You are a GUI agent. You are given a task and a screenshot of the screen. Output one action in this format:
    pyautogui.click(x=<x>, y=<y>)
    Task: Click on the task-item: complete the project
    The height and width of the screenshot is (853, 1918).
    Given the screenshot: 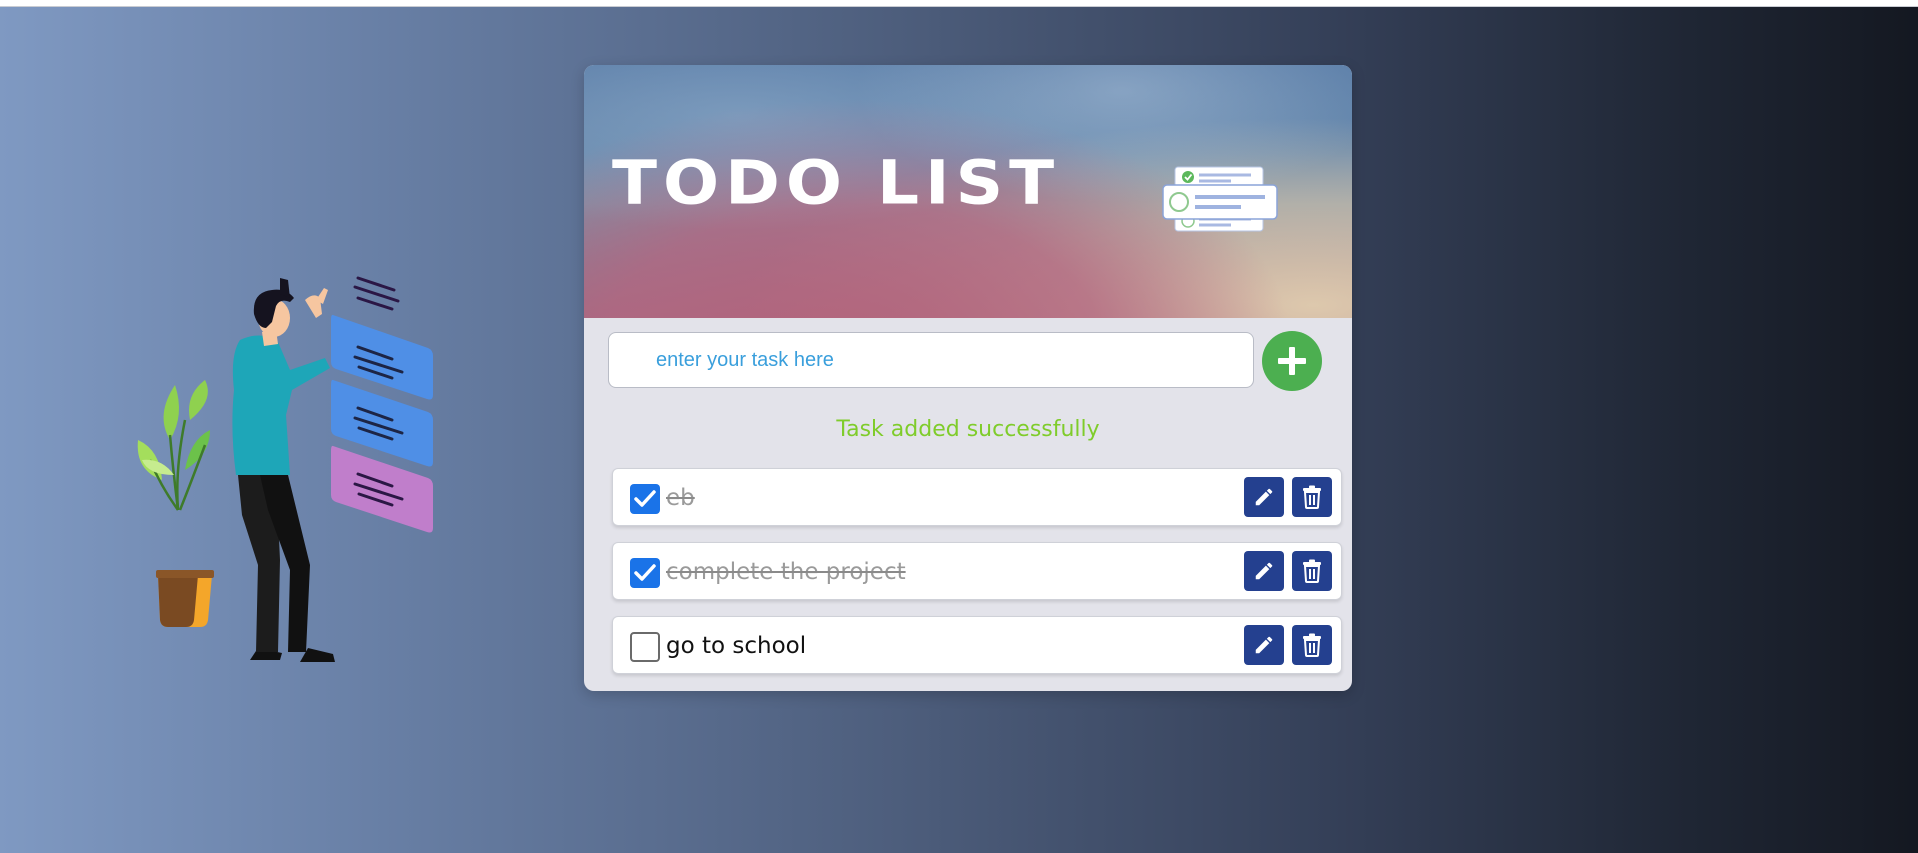 What is the action you would take?
    pyautogui.click(x=977, y=571)
    